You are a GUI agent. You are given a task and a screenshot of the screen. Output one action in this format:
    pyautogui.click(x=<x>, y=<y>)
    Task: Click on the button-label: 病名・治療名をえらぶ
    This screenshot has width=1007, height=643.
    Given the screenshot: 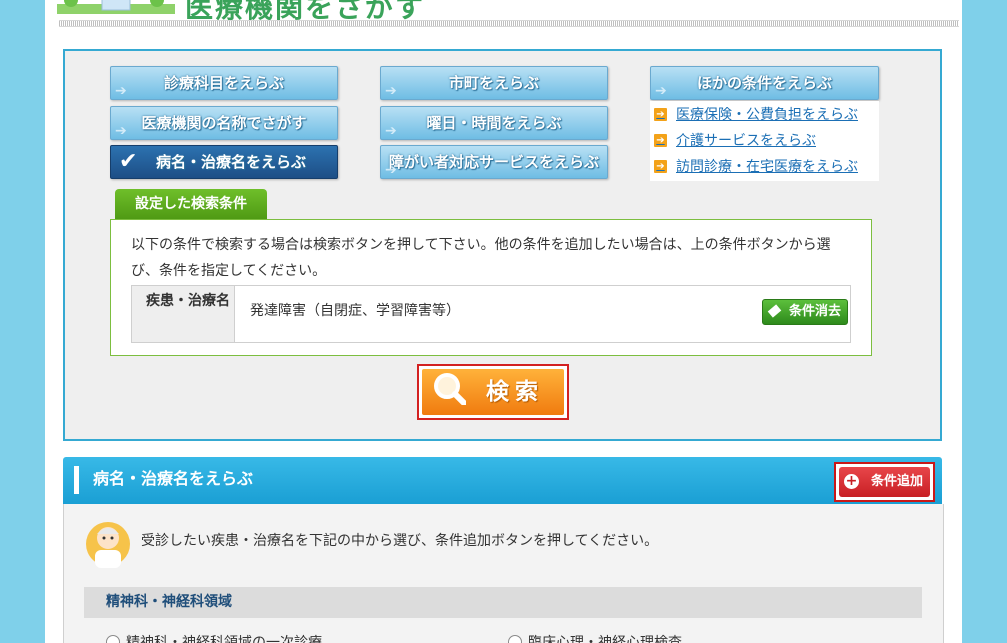 What is the action you would take?
    pyautogui.click(x=230, y=162)
    